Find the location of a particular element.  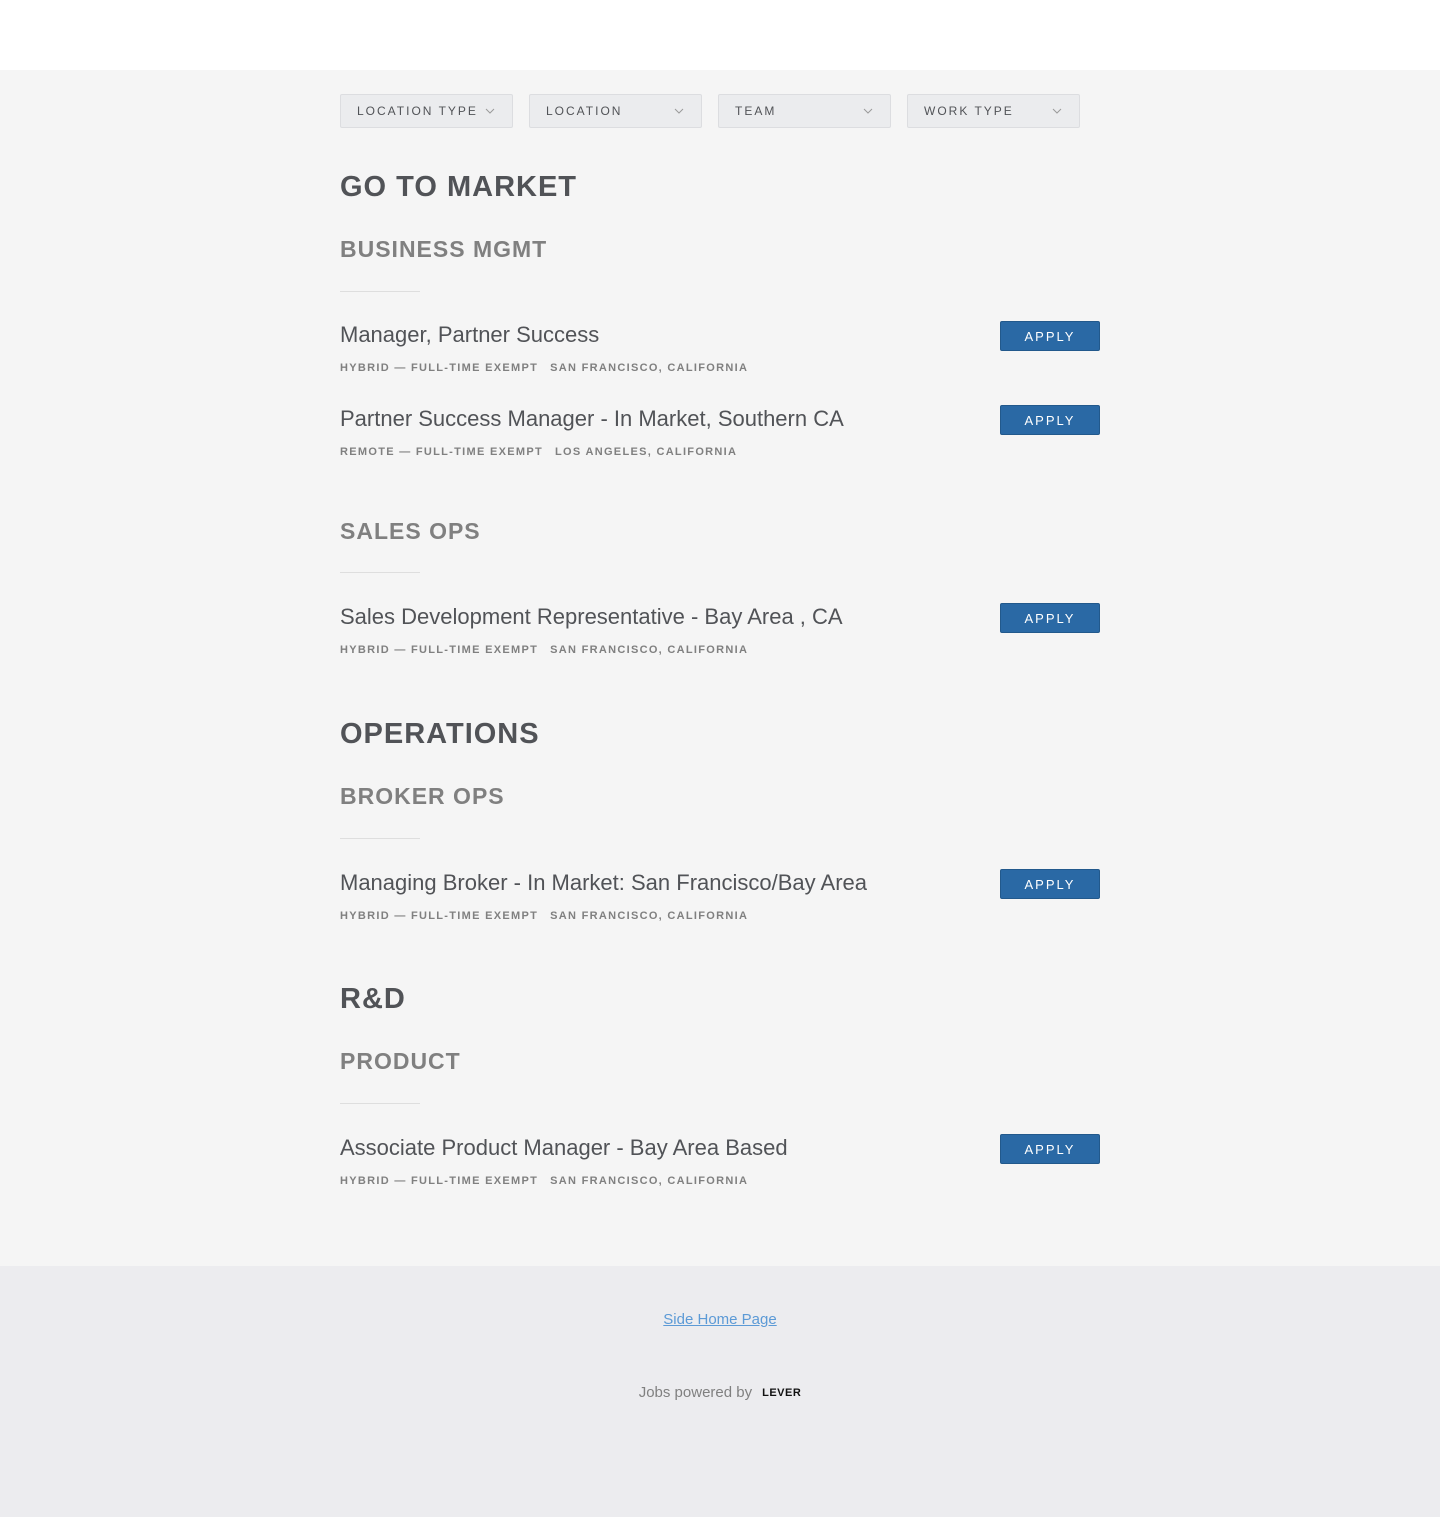

powered-by-text: Jobs powered by is located at coordinates (695, 1392).